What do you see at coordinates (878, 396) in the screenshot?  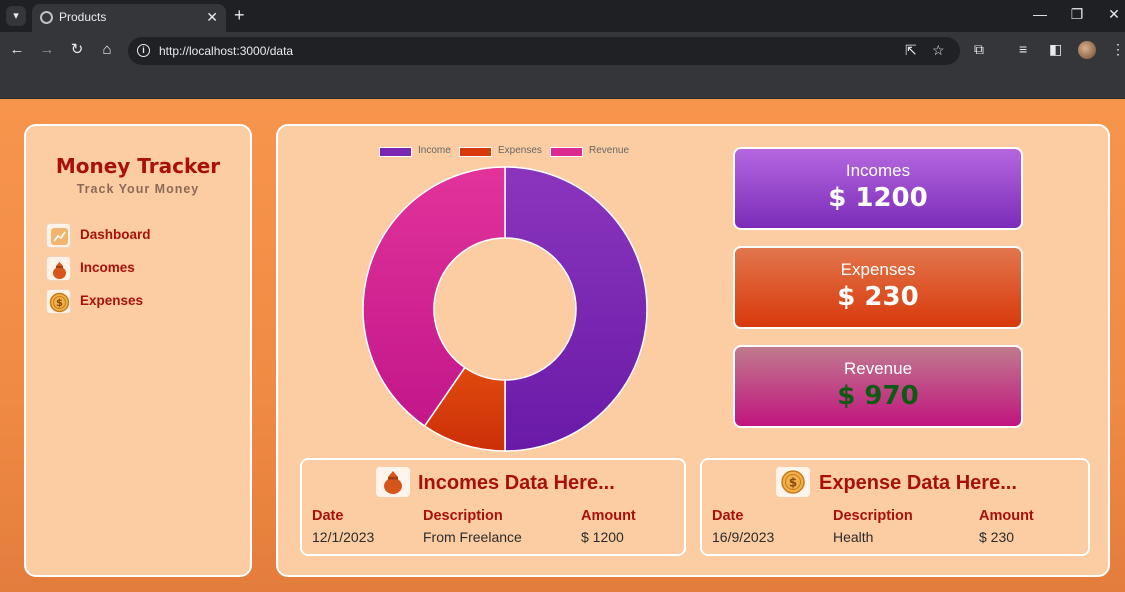 I see `revenue-value: $ 970` at bounding box center [878, 396].